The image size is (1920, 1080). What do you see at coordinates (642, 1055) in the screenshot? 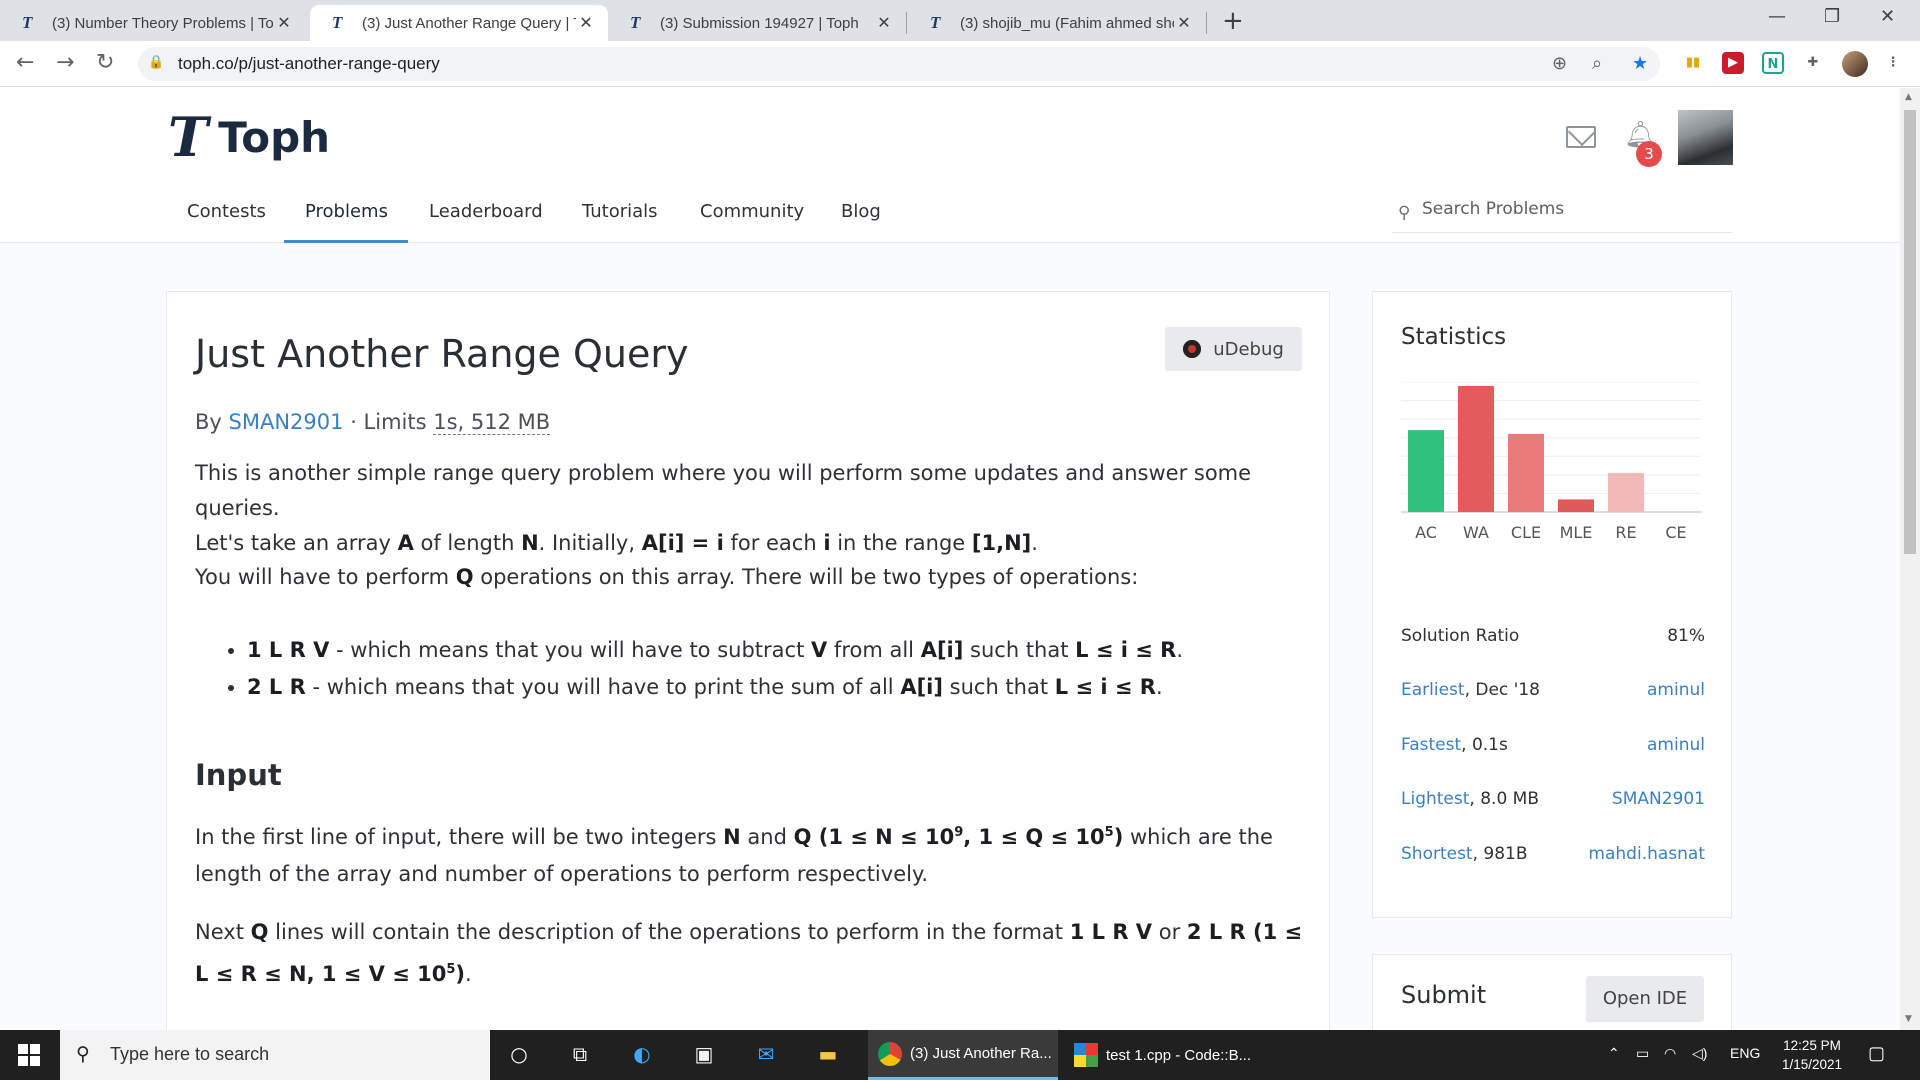
I see `edge-icon: ◐` at bounding box center [642, 1055].